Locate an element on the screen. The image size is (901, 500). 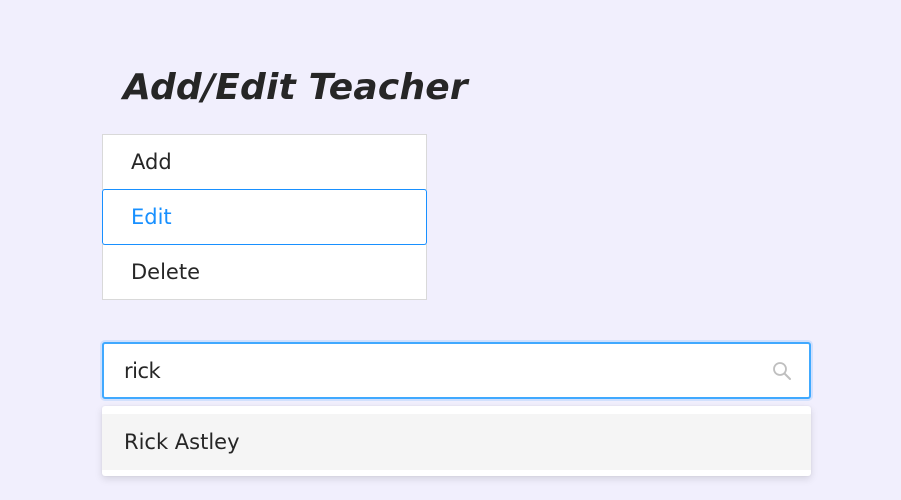
teacher-search-input is located at coordinates (434, 370).